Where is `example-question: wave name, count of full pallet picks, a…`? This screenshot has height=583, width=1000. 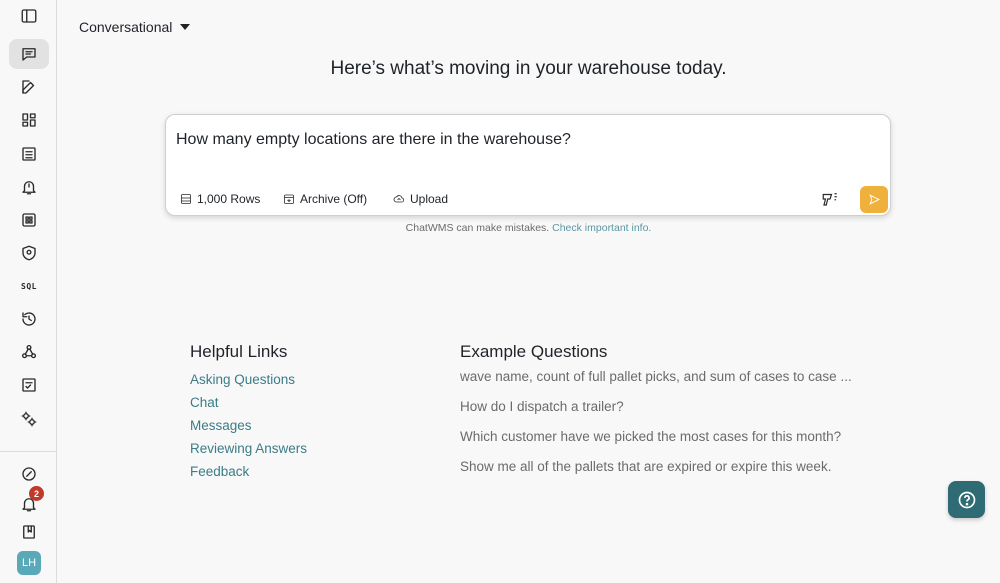
example-question: wave name, count of full pallet picks, a… is located at coordinates (680, 377).